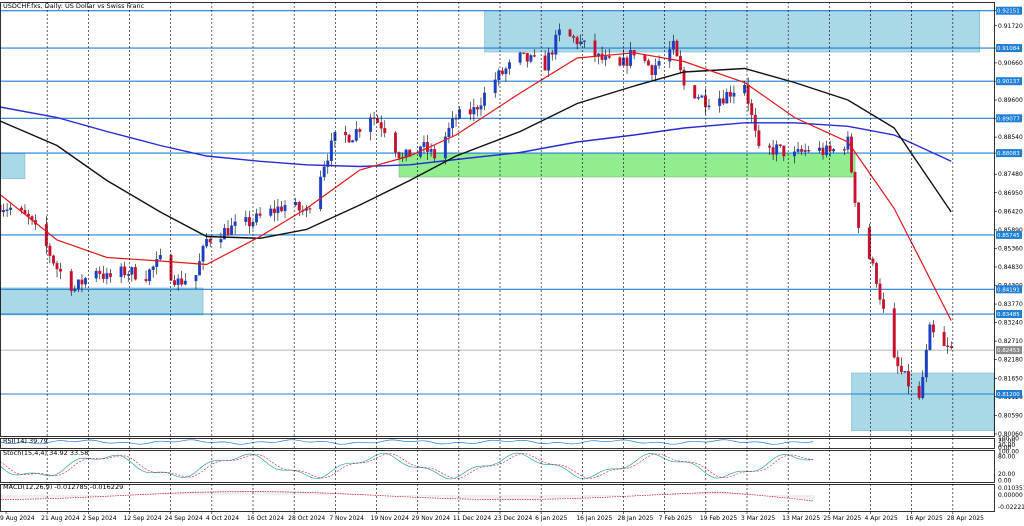 The height and width of the screenshot is (526, 1024). I want to click on level-price-marker: 0.85745, so click(1009, 234).